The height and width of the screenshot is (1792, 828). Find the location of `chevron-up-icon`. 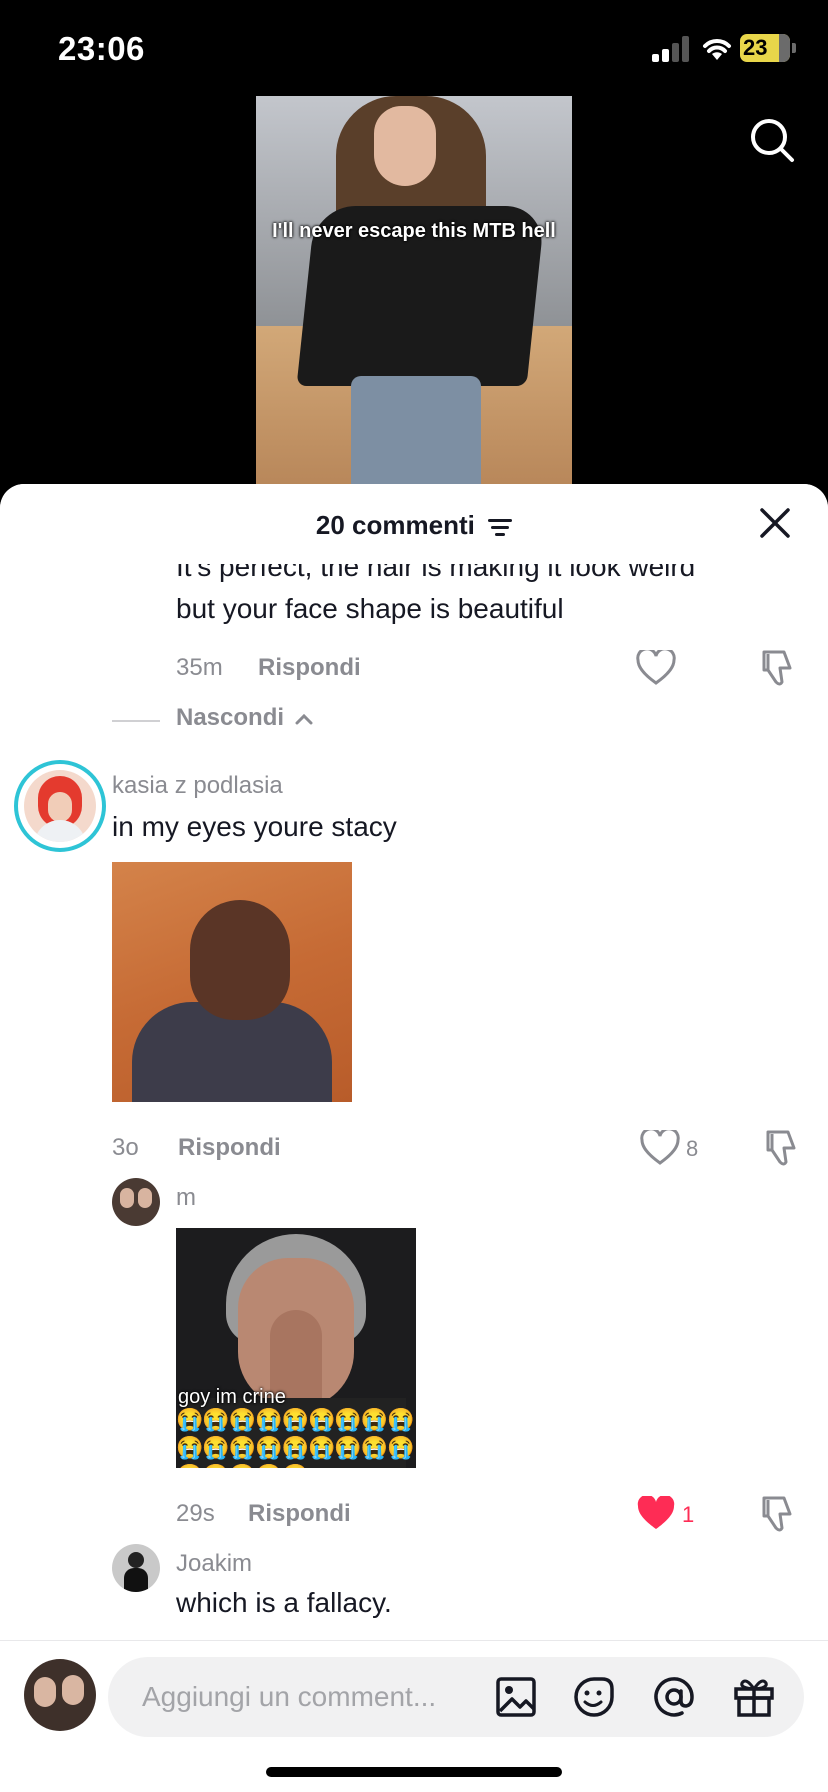

chevron-up-icon is located at coordinates (304, 719).